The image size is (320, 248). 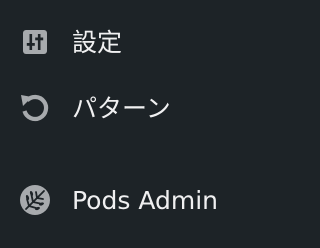 What do you see at coordinates (97, 42) in the screenshot?
I see `sidebar-item-label: 設定` at bounding box center [97, 42].